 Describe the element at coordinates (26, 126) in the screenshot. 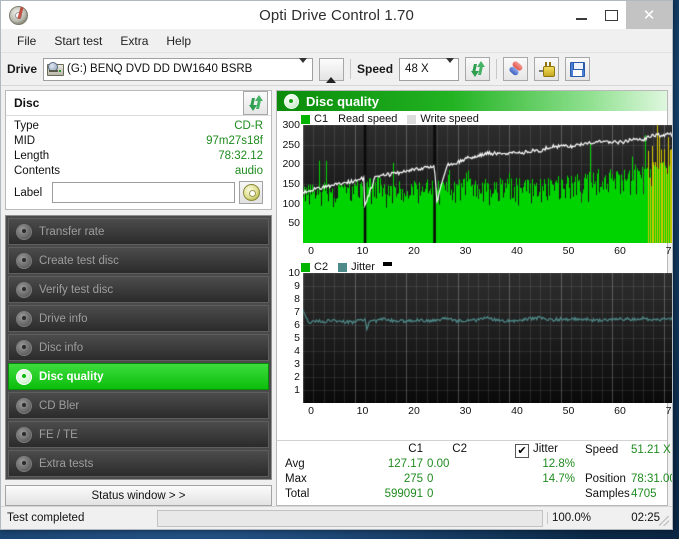

I see `disc-key-type: Type` at that location.